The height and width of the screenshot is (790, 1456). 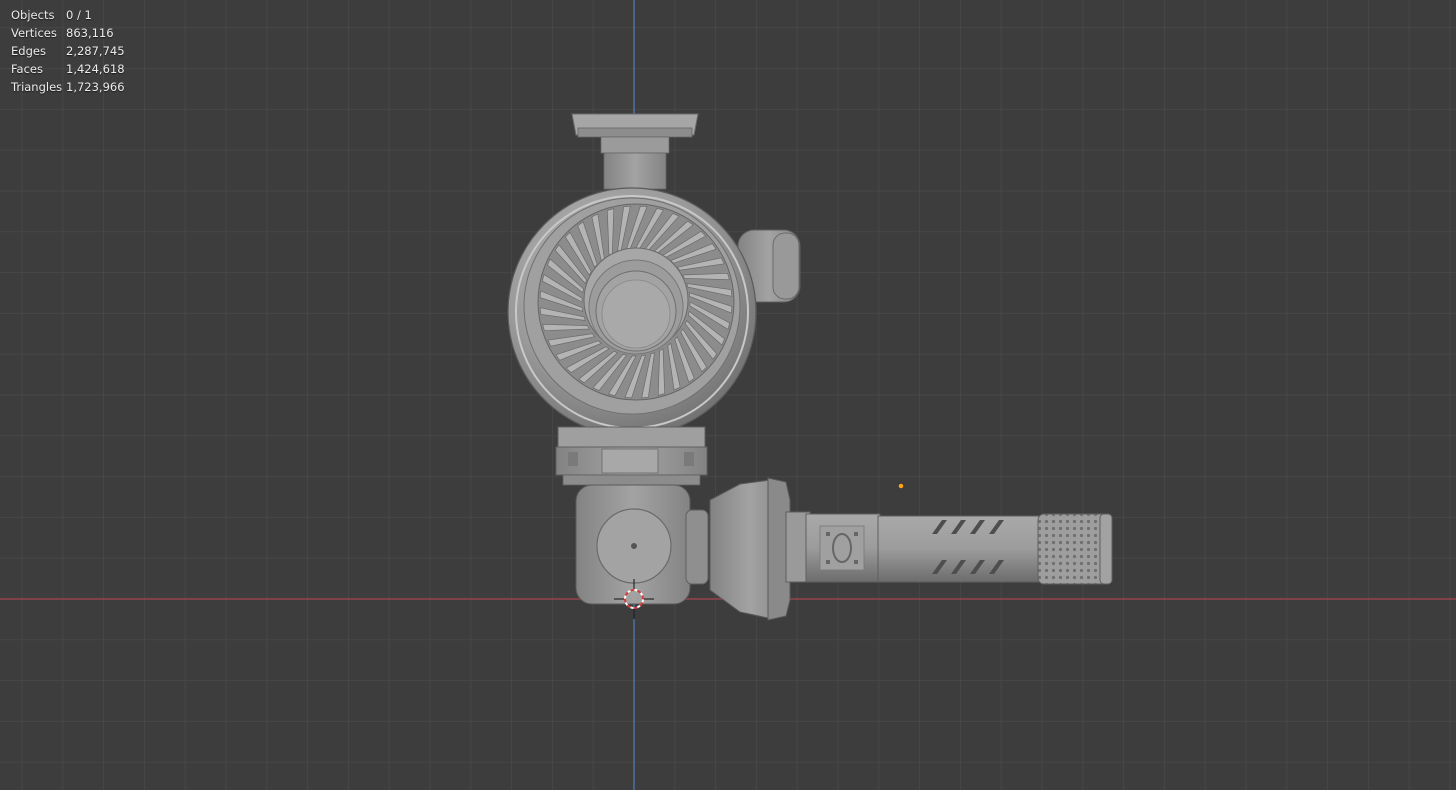 I want to click on collar, so click(x=631, y=456).